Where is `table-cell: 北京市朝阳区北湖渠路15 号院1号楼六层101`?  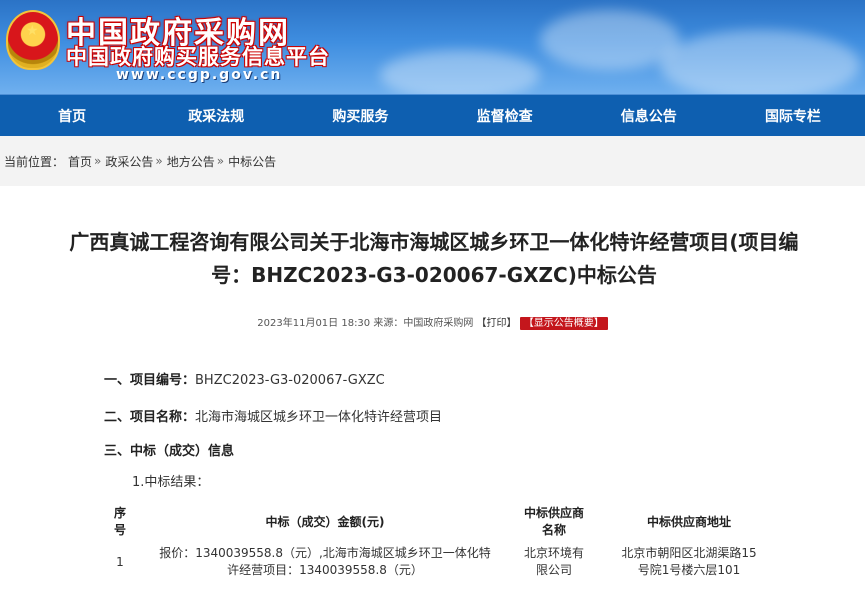
table-cell: 北京市朝阳区北湖渠路15 号院1号楼六层101 is located at coordinates (689, 562).